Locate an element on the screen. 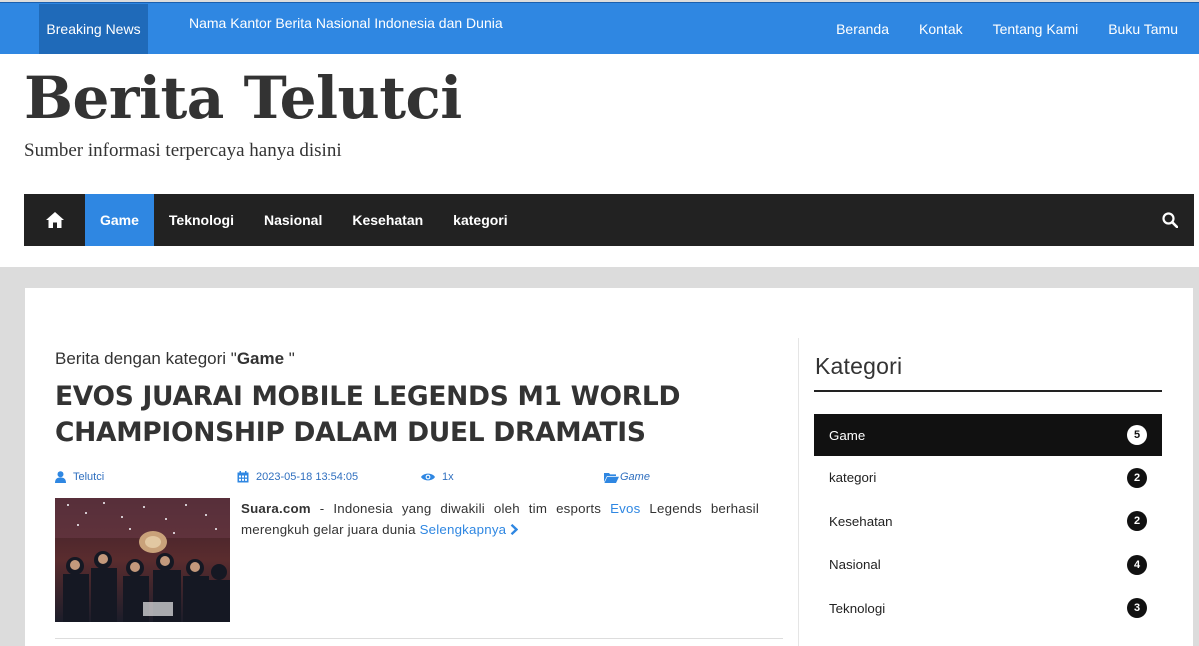 This screenshot has width=1199, height=646. post-thumbnail is located at coordinates (142, 560).